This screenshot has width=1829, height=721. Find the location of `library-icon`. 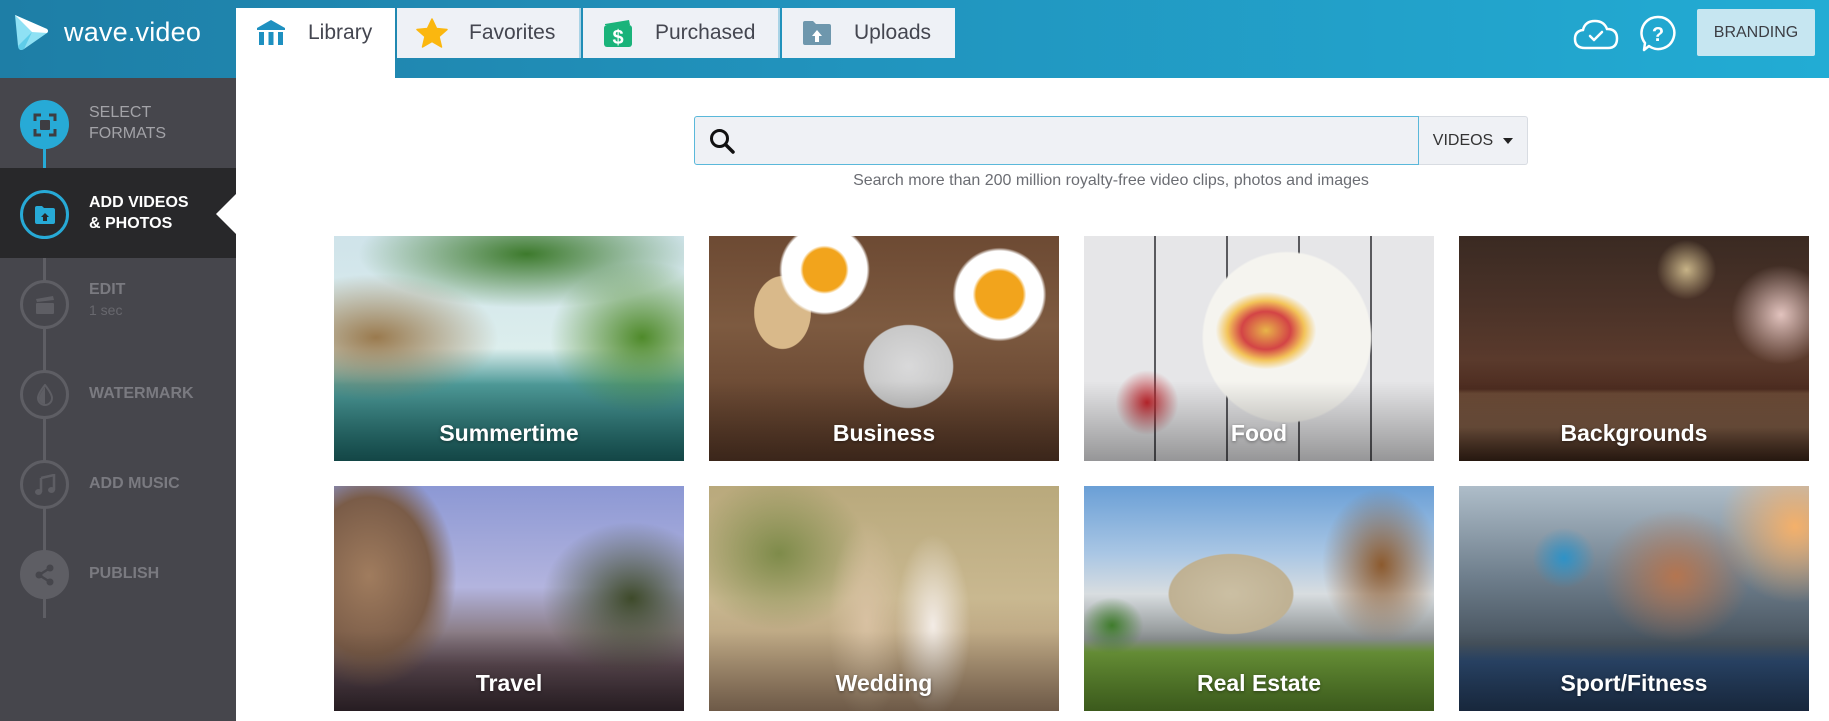

library-icon is located at coordinates (271, 33).